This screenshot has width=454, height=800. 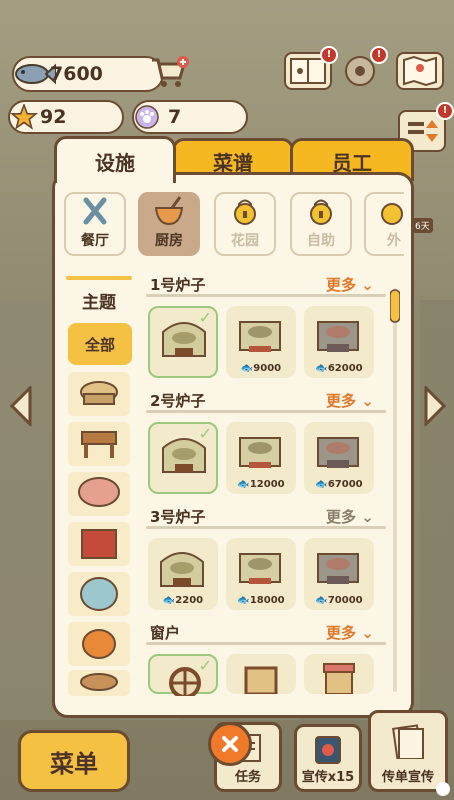 I want to click on category-label: 厨房, so click(x=169, y=241).